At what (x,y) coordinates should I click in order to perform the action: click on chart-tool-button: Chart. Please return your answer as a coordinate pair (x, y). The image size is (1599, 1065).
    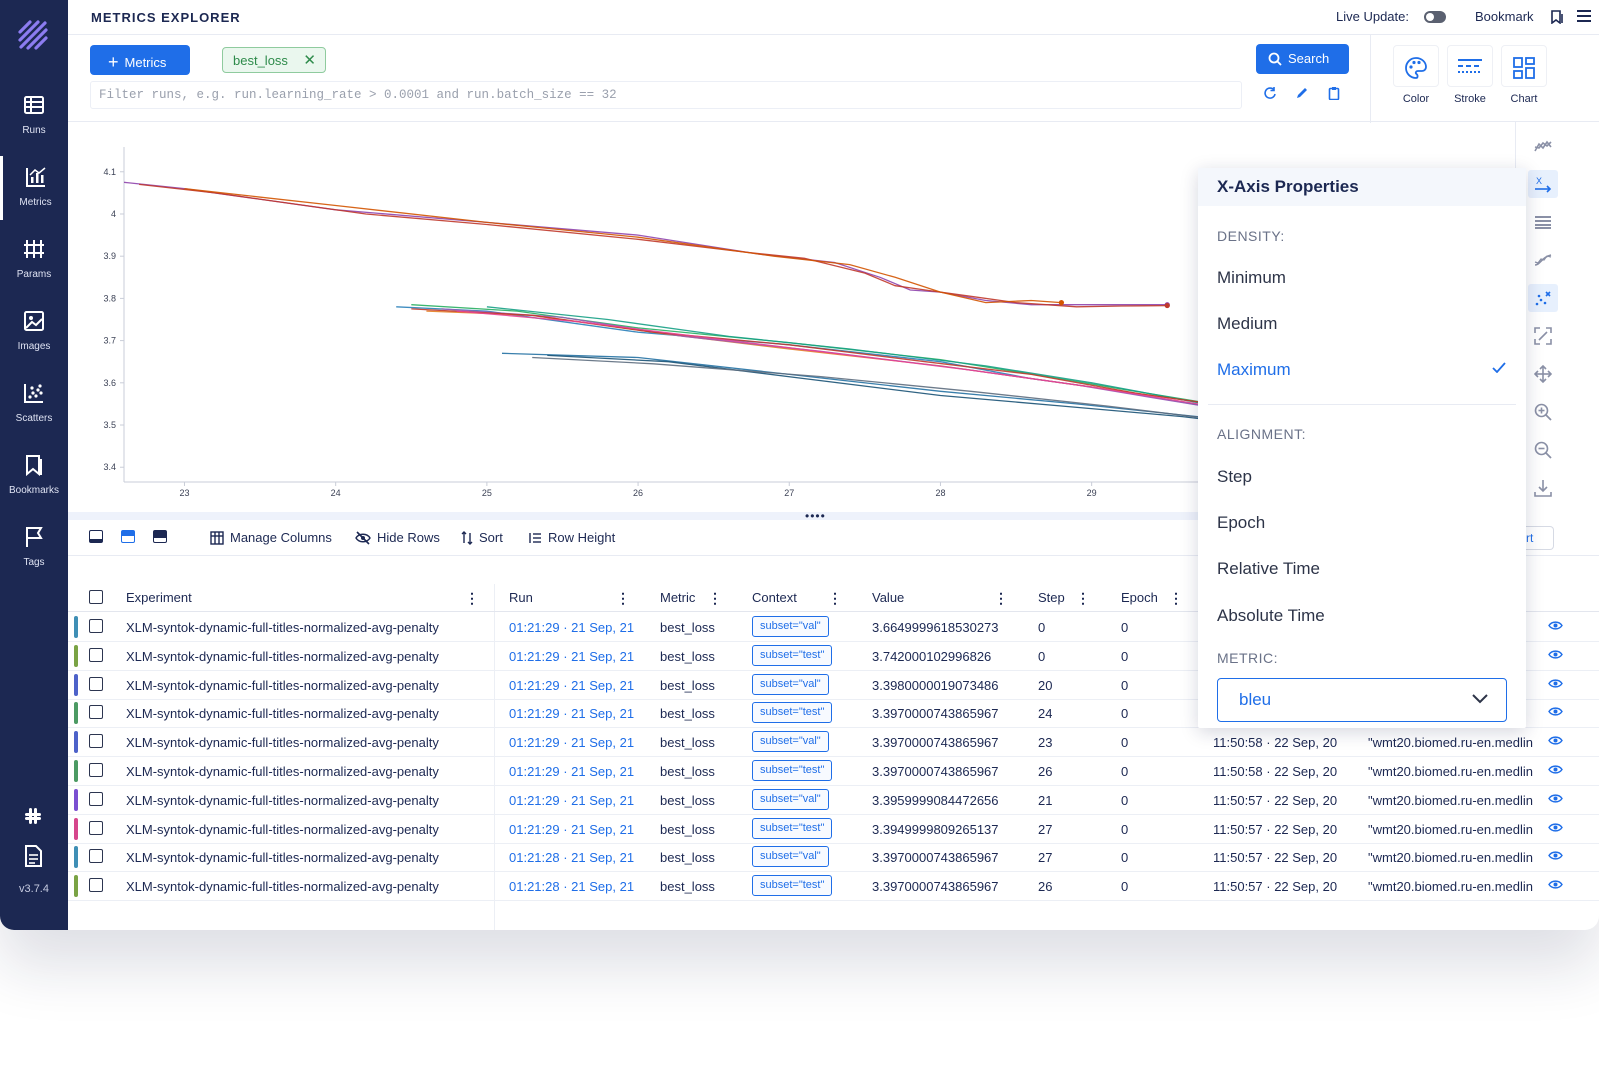
    Looking at the image, I should click on (1524, 80).